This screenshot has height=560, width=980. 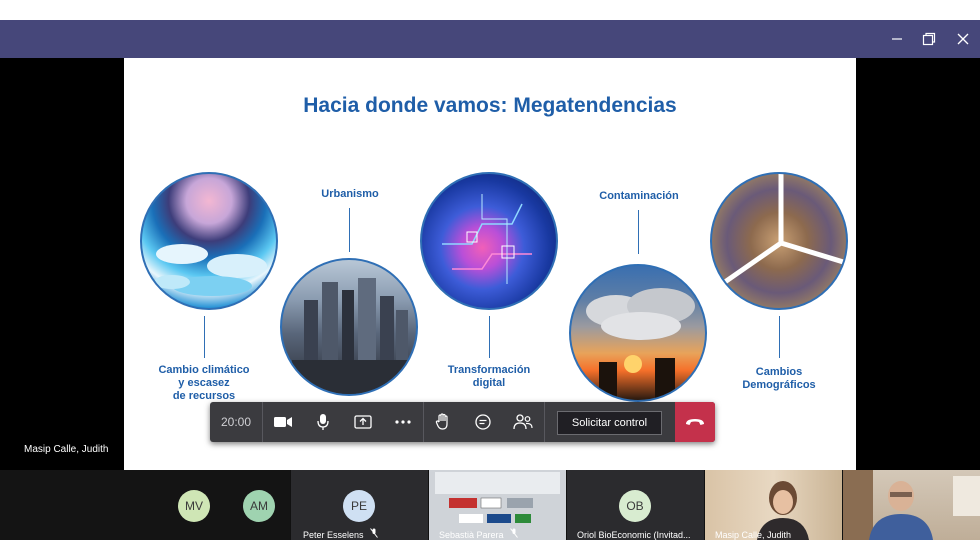 What do you see at coordinates (489, 376) in the screenshot?
I see `label-digital: Transformación digital` at bounding box center [489, 376].